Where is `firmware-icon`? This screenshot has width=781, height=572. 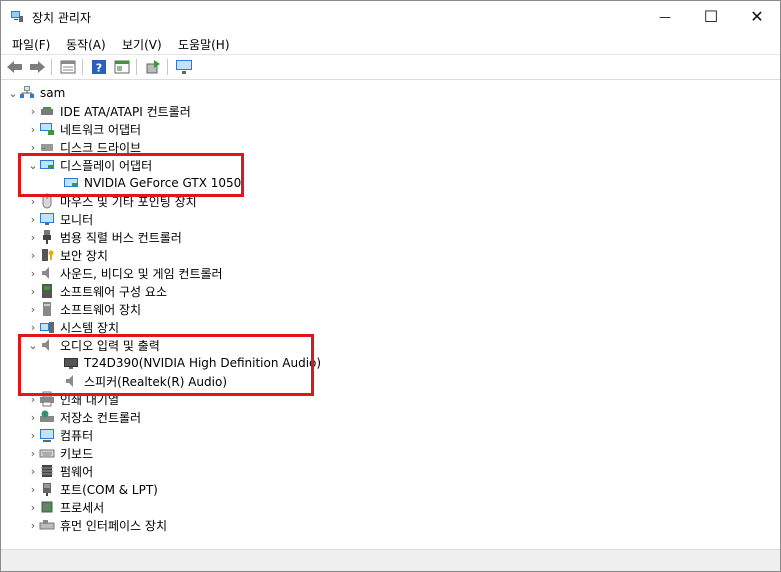
firmware-icon is located at coordinates (47, 471).